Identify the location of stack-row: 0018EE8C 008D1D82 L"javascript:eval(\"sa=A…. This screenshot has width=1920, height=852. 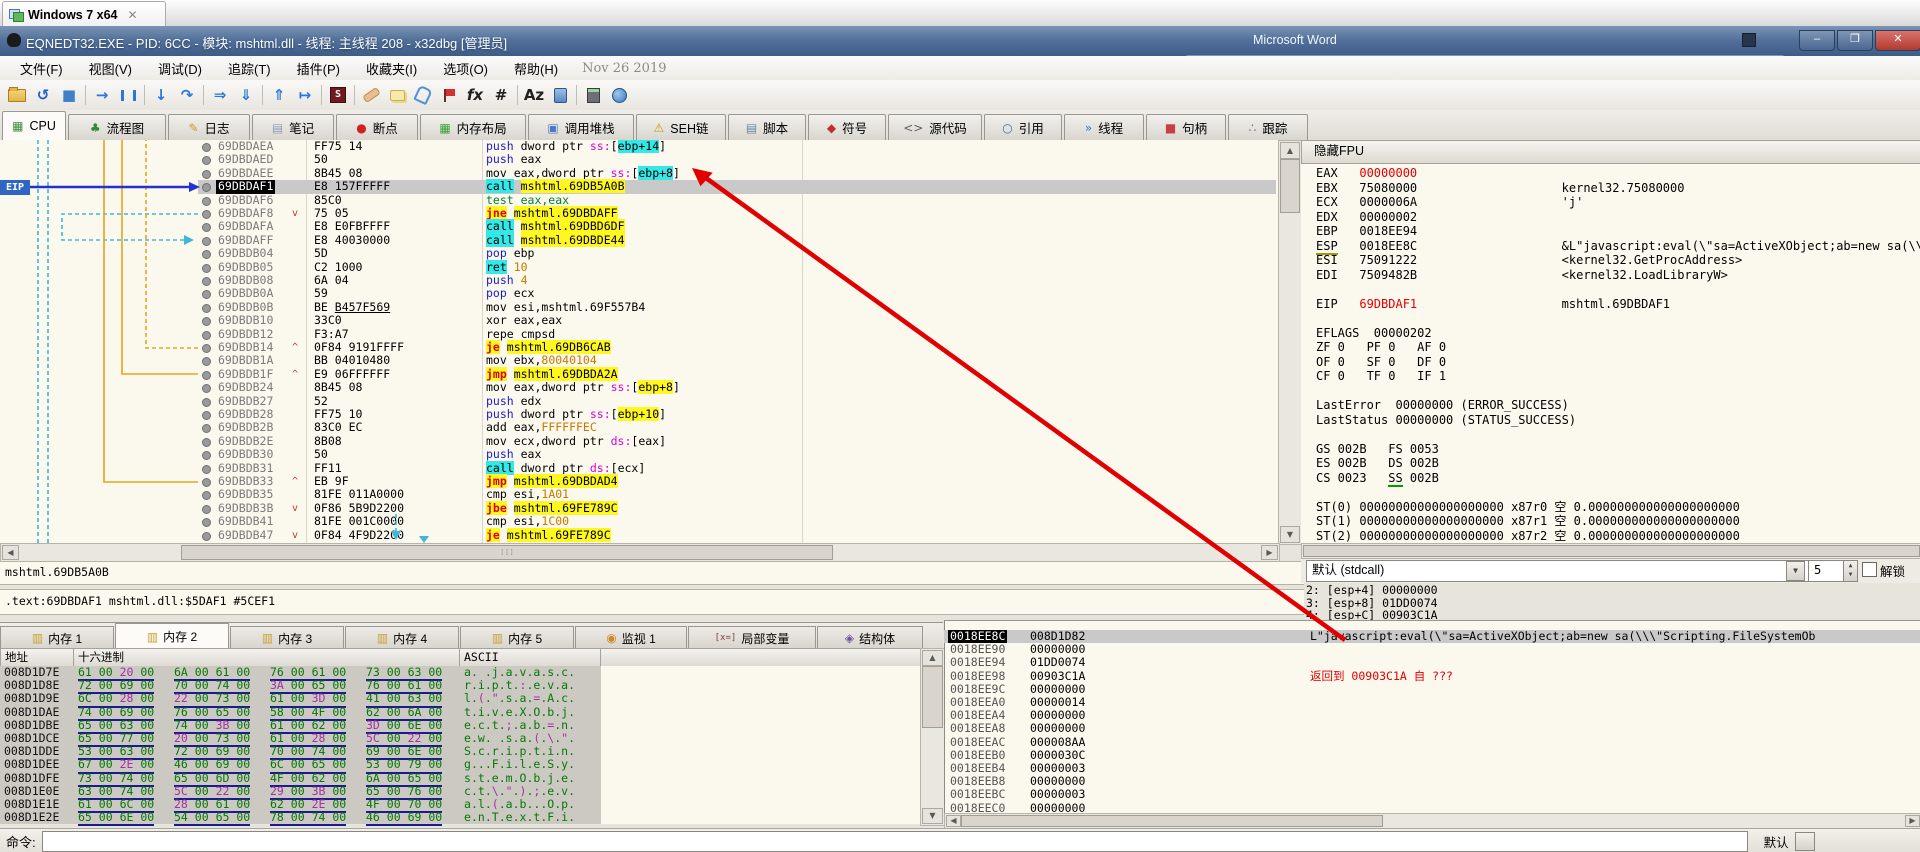
(1432, 636).